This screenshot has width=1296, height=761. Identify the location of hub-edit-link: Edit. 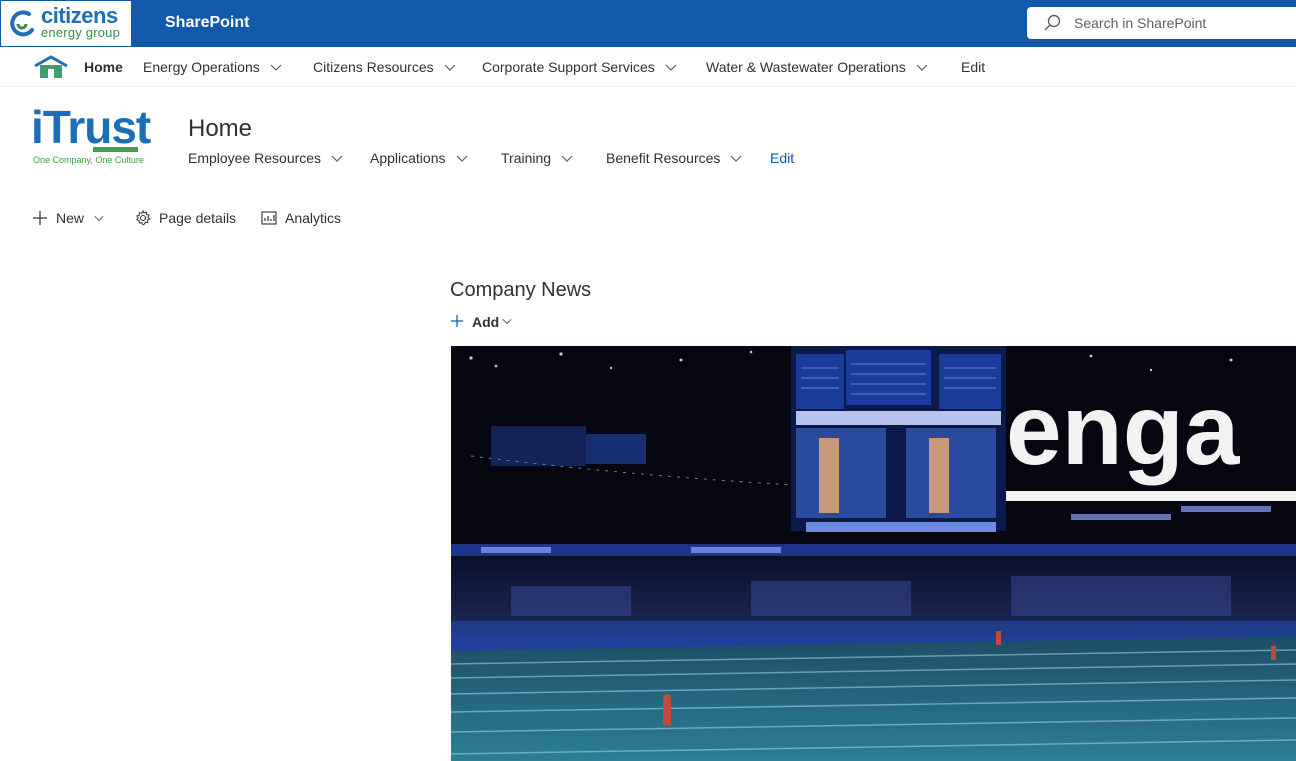
(973, 67).